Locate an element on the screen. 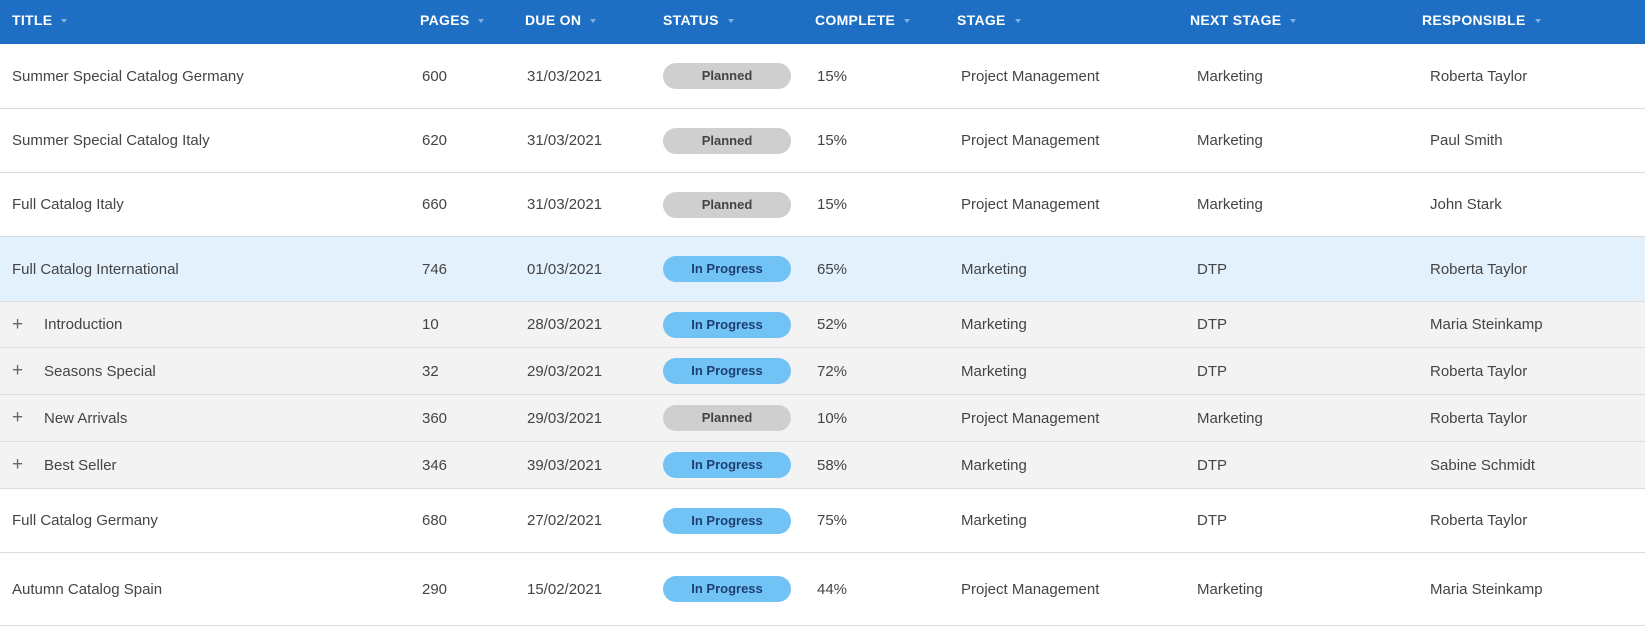  column-header-due-on: DUE ON is located at coordinates (561, 22).